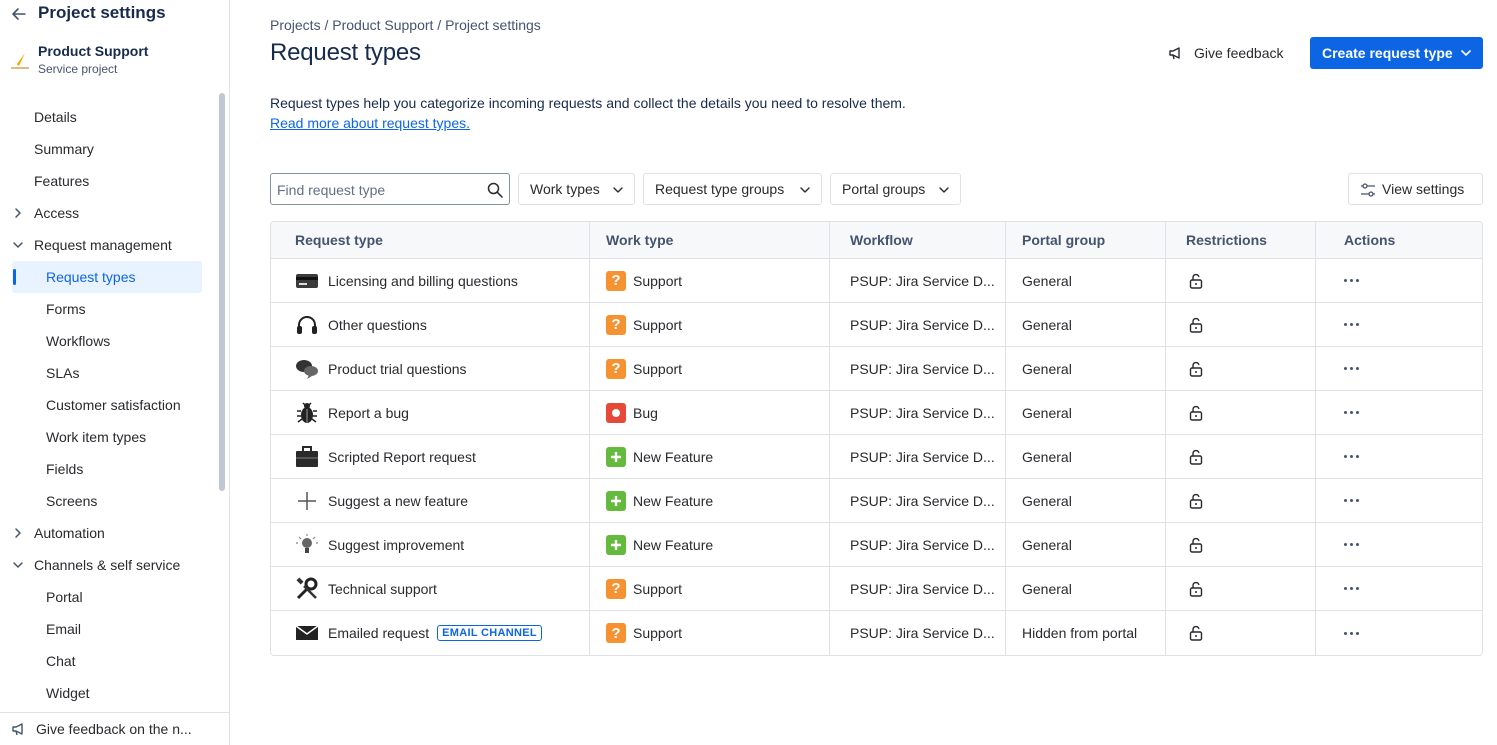 The height and width of the screenshot is (745, 1497). What do you see at coordinates (378, 633) in the screenshot?
I see `request-type-name: Emailed request` at bounding box center [378, 633].